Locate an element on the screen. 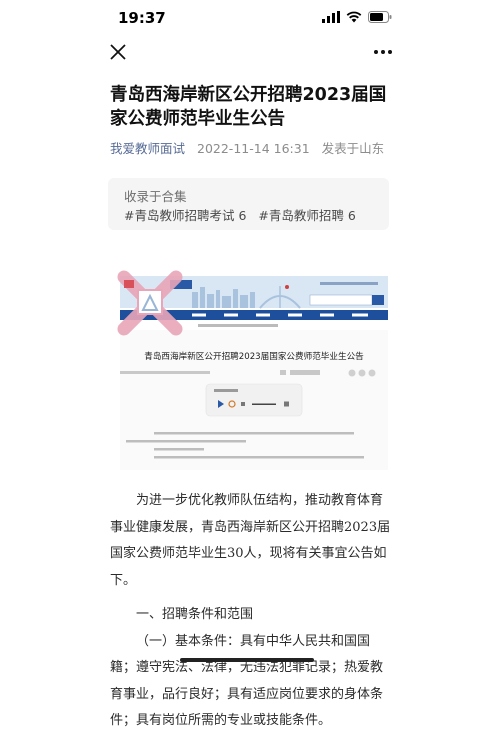 The image size is (500, 735). watermark-seal is located at coordinates (150, 303).